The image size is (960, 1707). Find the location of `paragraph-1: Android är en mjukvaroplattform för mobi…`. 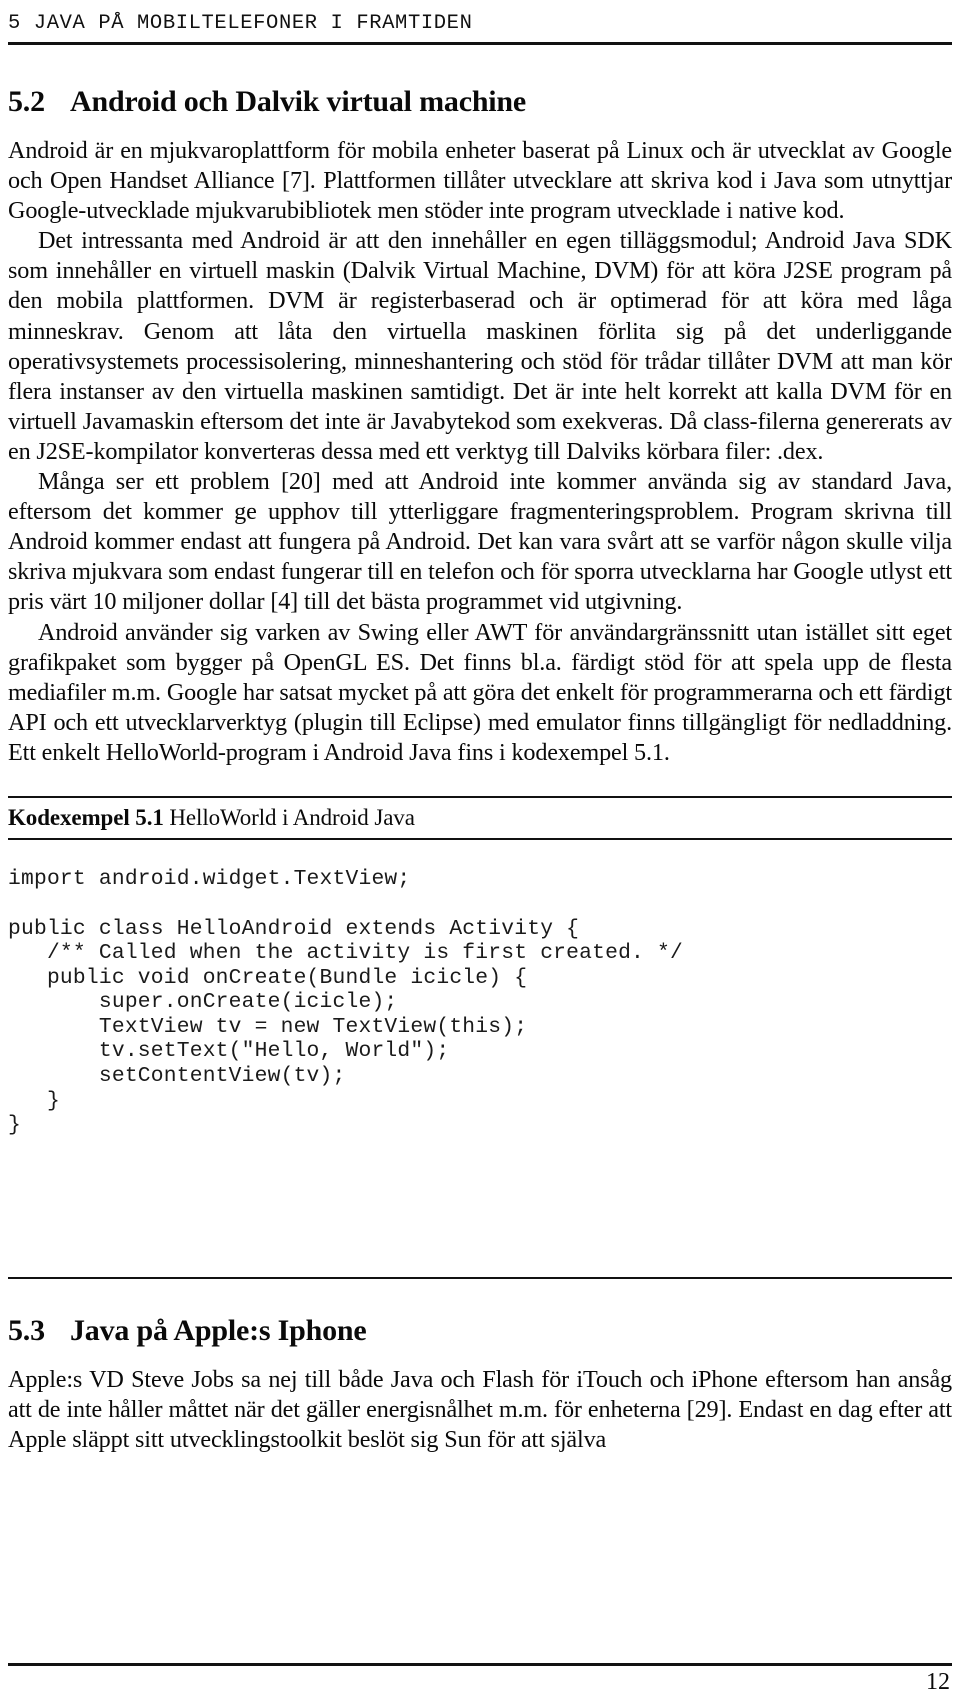

paragraph-1: Android är en mjukvaroplattform för mobi… is located at coordinates (480, 181).